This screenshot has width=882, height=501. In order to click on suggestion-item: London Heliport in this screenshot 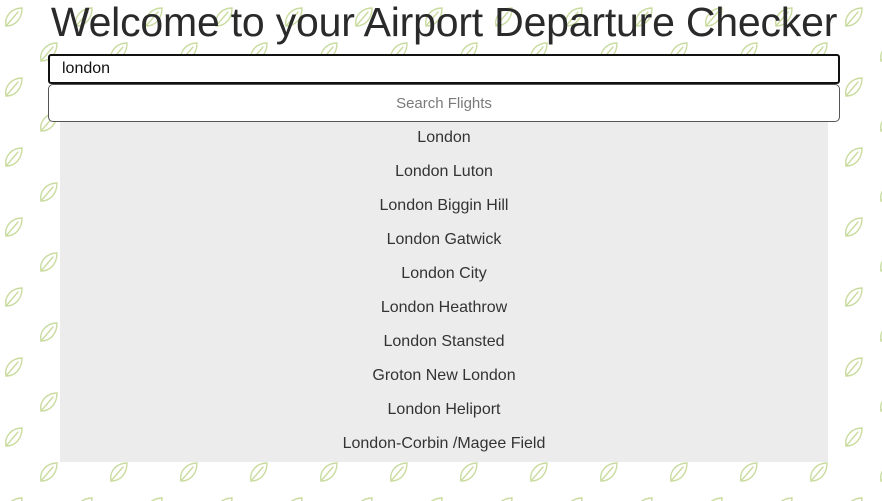, I will do `click(444, 410)`.